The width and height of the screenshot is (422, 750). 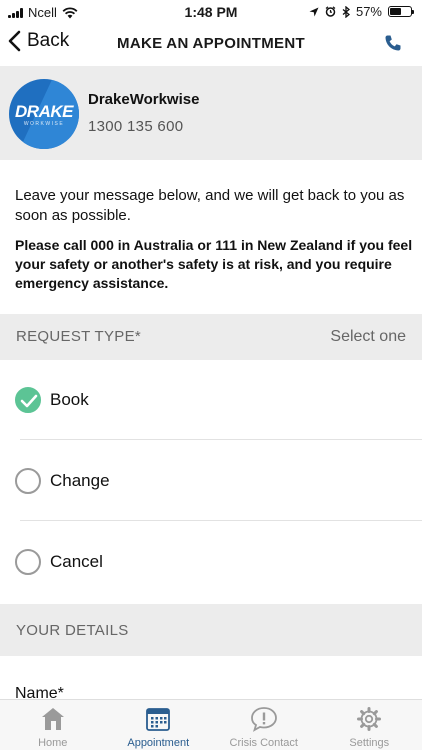 What do you see at coordinates (263, 743) in the screenshot?
I see `tab-label: Crisis Contact` at bounding box center [263, 743].